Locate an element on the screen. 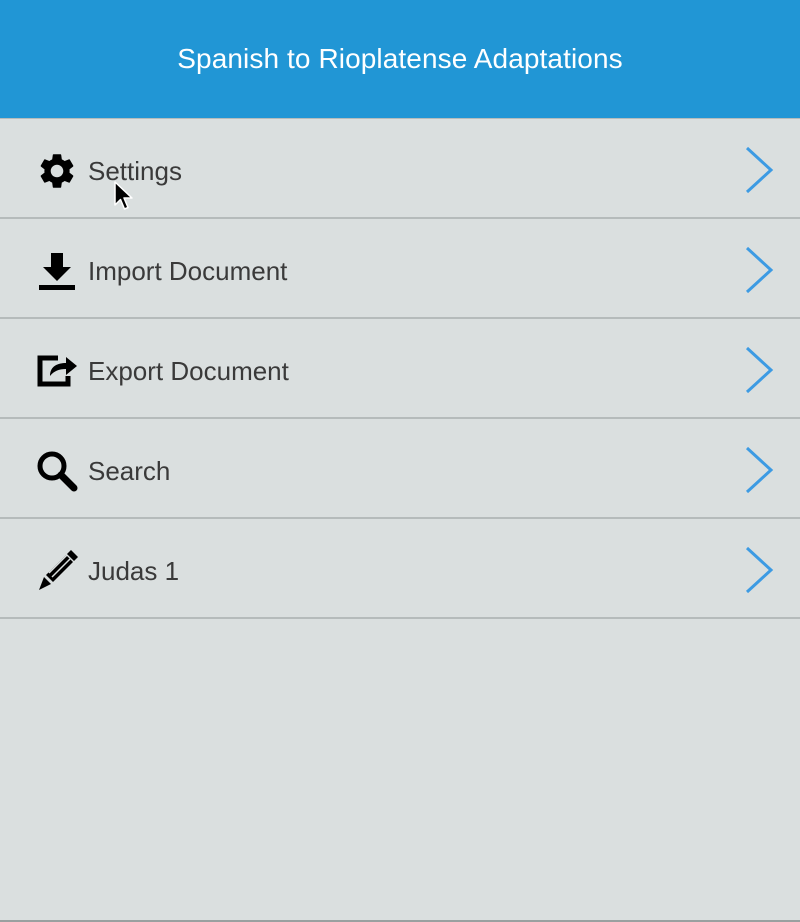 This screenshot has width=800, height=922. menu-label-export-document: Export Document is located at coordinates (188, 371).